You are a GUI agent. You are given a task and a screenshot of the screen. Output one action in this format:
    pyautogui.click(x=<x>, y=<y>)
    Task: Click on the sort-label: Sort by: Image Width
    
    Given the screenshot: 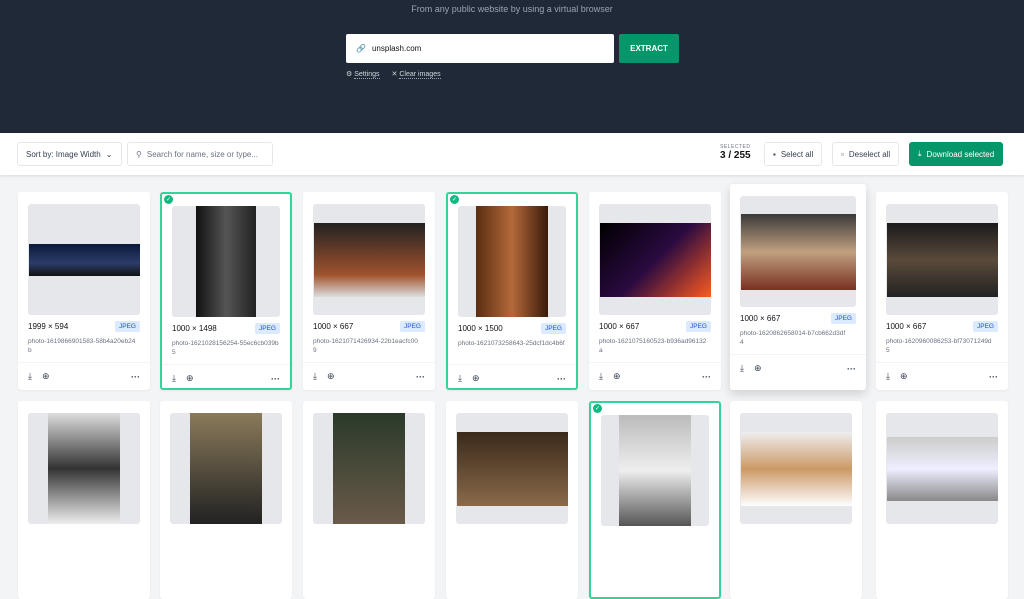 What is the action you would take?
    pyautogui.click(x=63, y=154)
    